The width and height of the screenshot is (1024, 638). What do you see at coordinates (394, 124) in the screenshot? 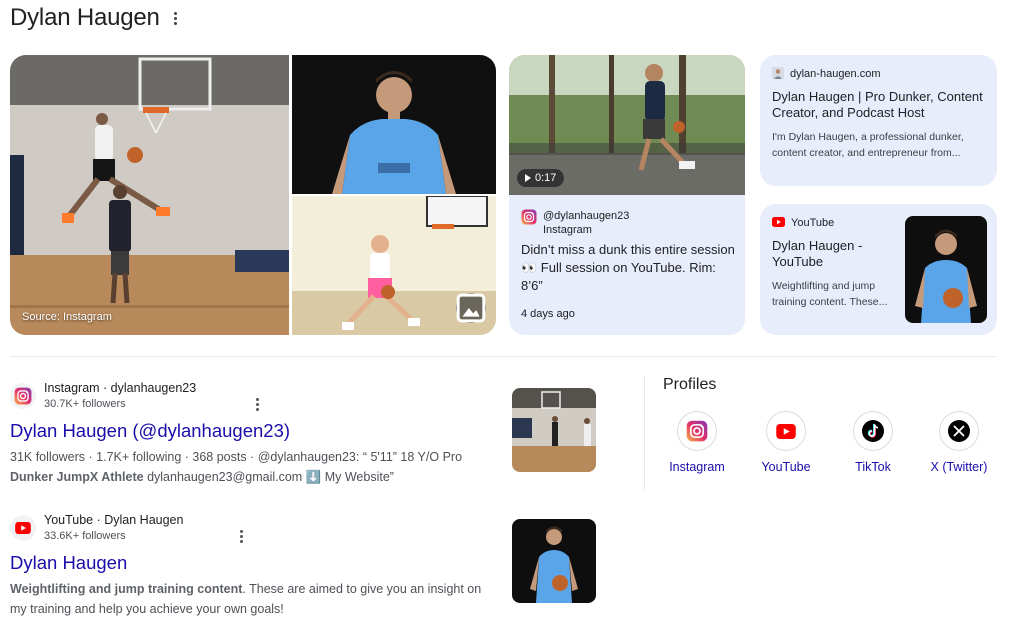
I see `jersey-portrait-photo` at bounding box center [394, 124].